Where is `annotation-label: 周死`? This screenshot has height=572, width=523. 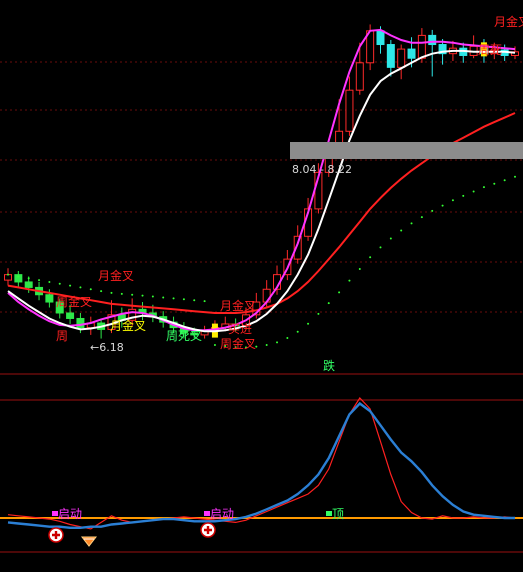
annotation-label: 周死 is located at coordinates (490, 50).